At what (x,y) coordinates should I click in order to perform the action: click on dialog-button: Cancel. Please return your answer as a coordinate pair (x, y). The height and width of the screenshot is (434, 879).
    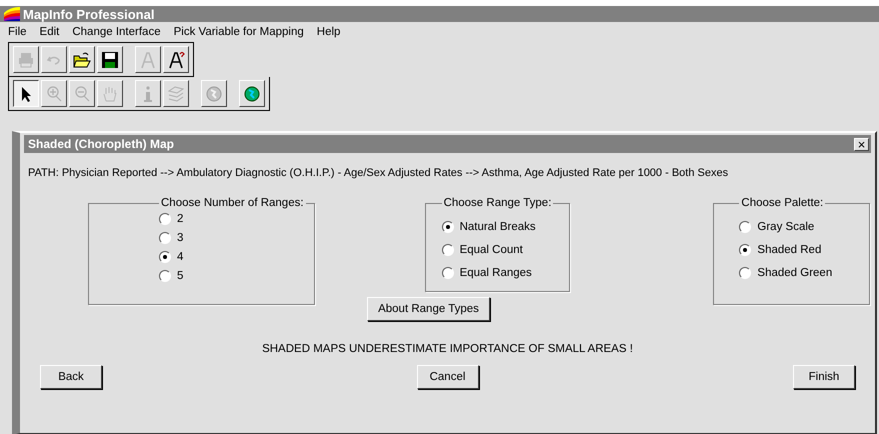
    Looking at the image, I should click on (447, 377).